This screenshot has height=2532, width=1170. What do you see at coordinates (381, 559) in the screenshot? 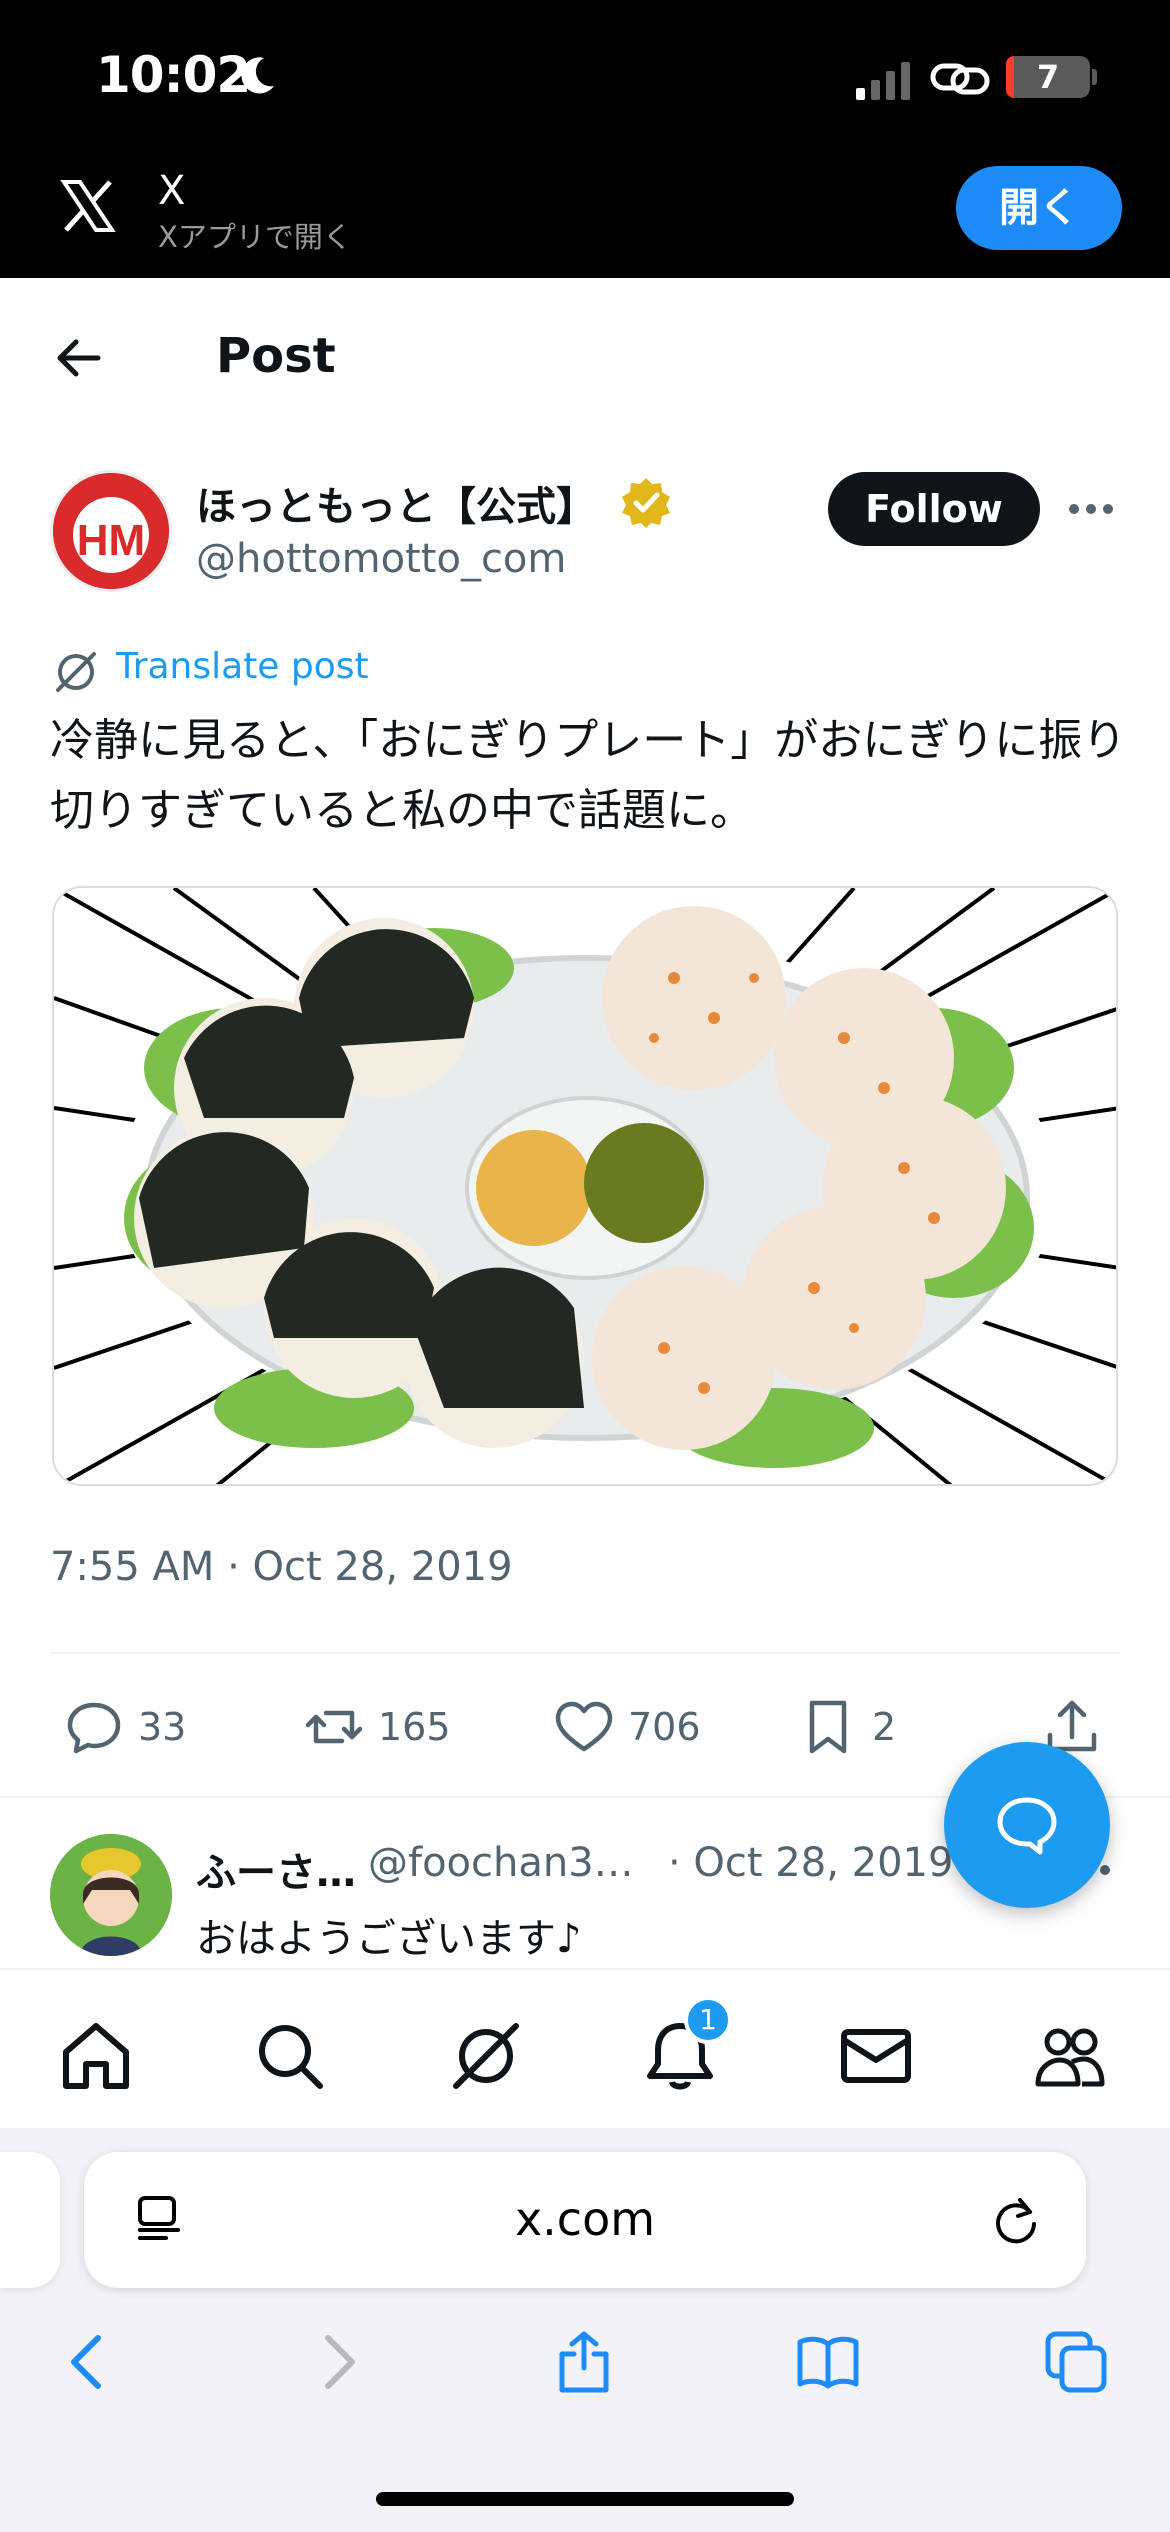
I see `author-handle: @hottomotto_com` at bounding box center [381, 559].